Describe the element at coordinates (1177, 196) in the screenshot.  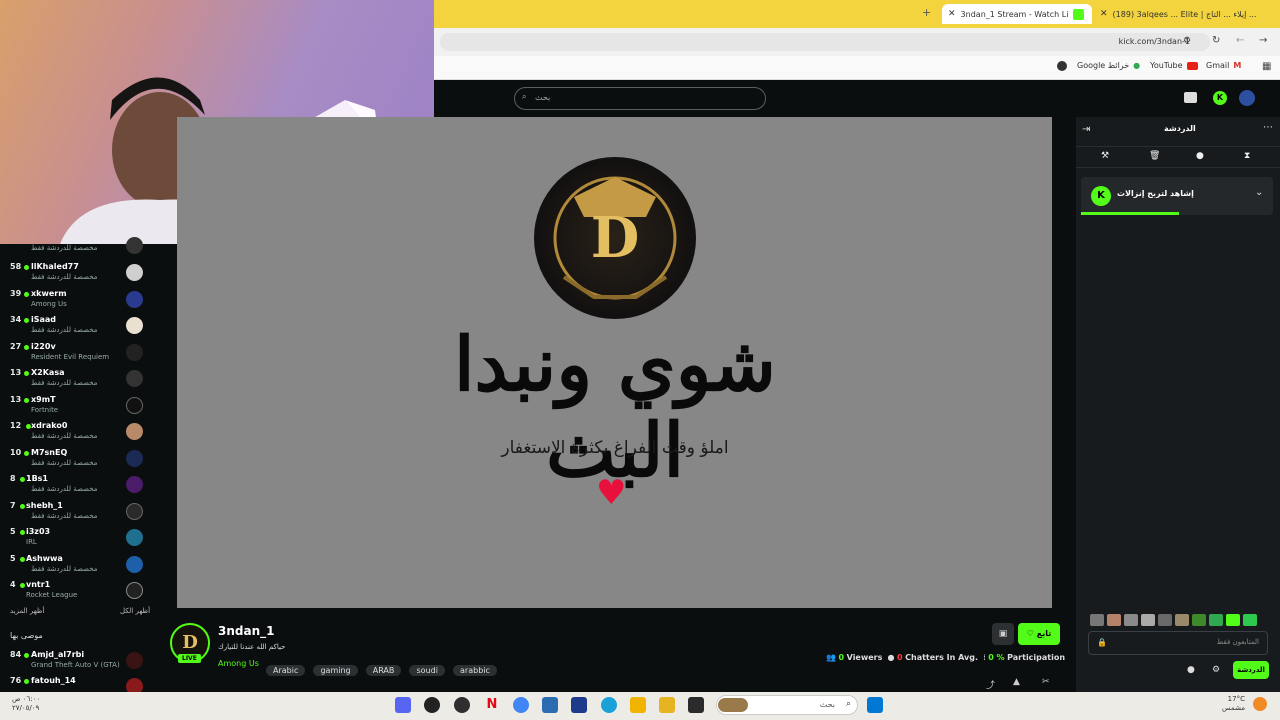
I see `pinned-drops-banner: K إشاهد لتربح إنزالات ⌄` at that location.